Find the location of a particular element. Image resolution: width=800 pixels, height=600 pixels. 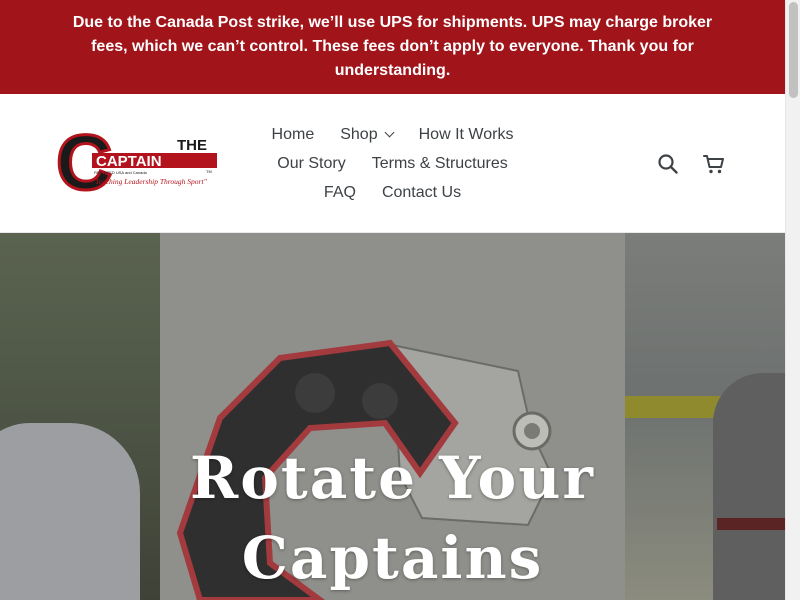

nav-item-home: Home is located at coordinates (293, 134).